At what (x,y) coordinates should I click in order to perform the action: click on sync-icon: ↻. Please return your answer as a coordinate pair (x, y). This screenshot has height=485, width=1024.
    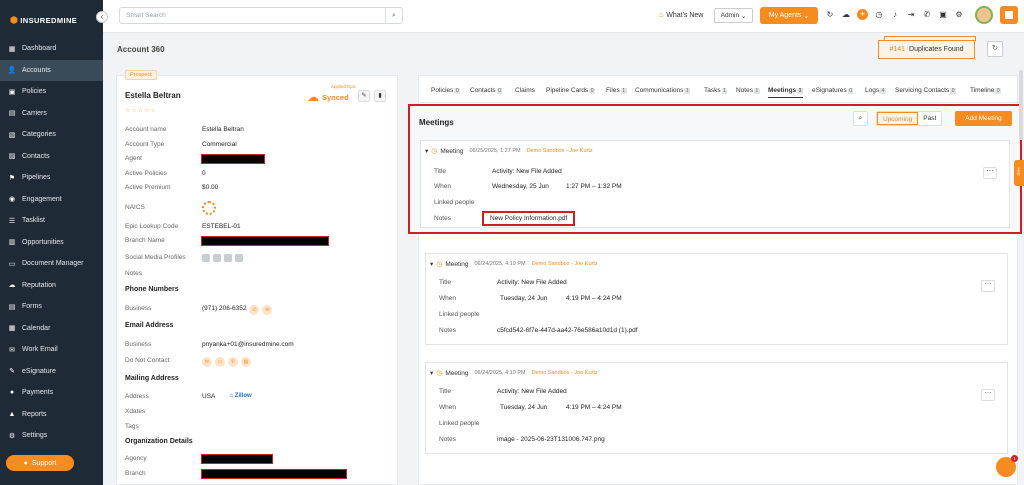
    Looking at the image, I should click on (830, 14).